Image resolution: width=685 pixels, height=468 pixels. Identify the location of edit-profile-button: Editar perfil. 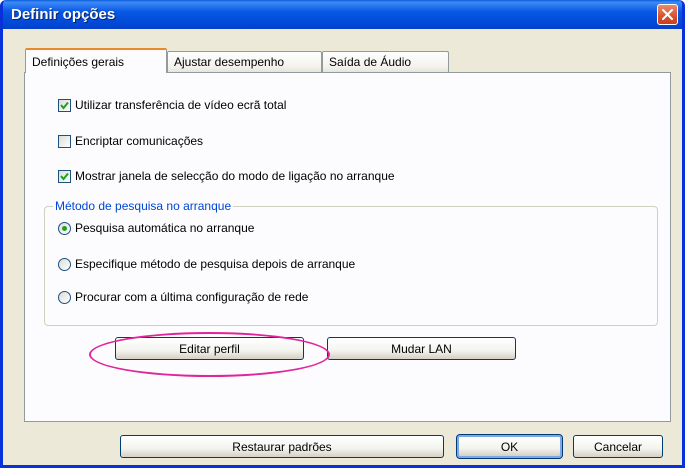
(209, 348).